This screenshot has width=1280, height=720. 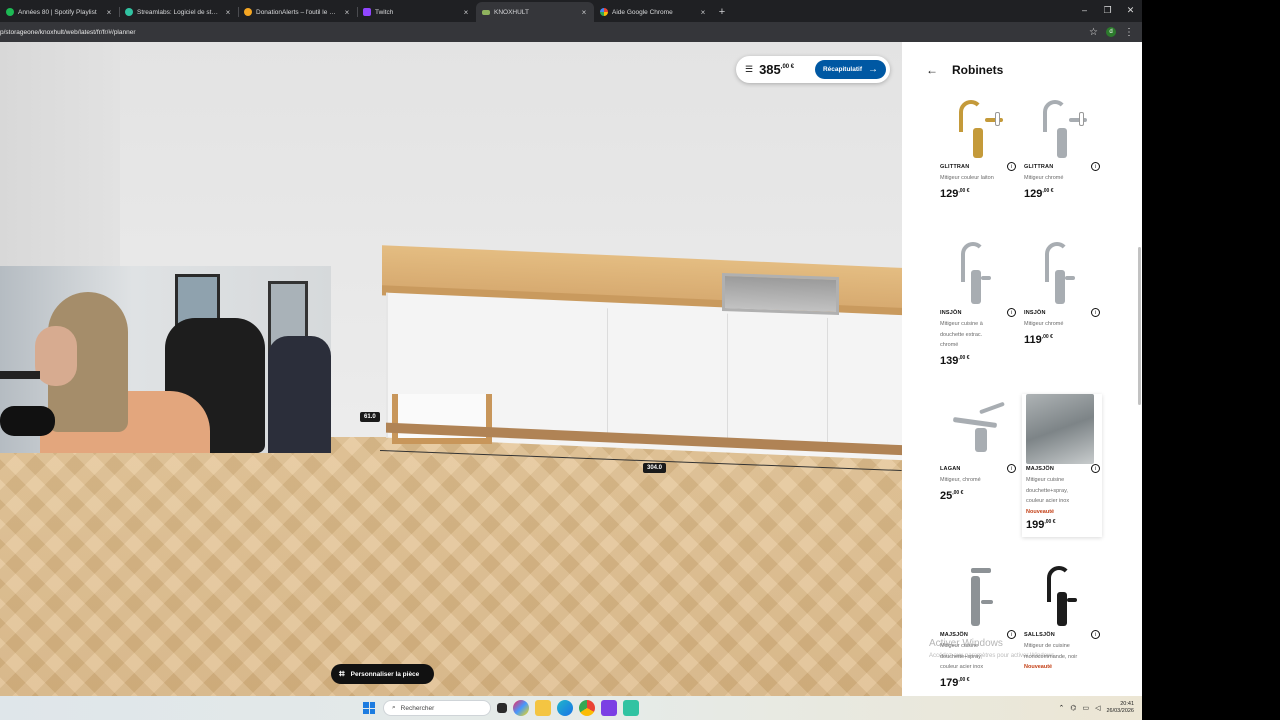 What do you see at coordinates (437, 708) in the screenshot?
I see `taskbar-search: ⌕ Rechercher` at bounding box center [437, 708].